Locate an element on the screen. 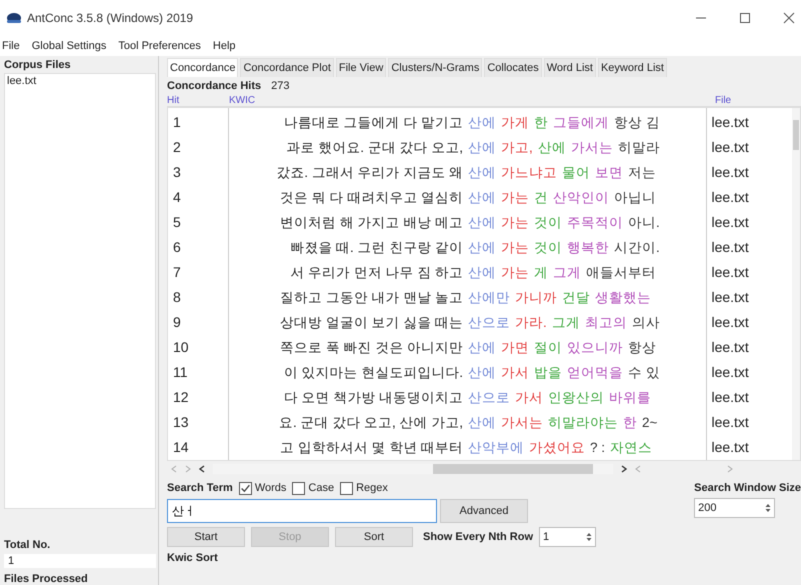 This screenshot has height=585, width=801. total-value: 1 is located at coordinates (80, 561).